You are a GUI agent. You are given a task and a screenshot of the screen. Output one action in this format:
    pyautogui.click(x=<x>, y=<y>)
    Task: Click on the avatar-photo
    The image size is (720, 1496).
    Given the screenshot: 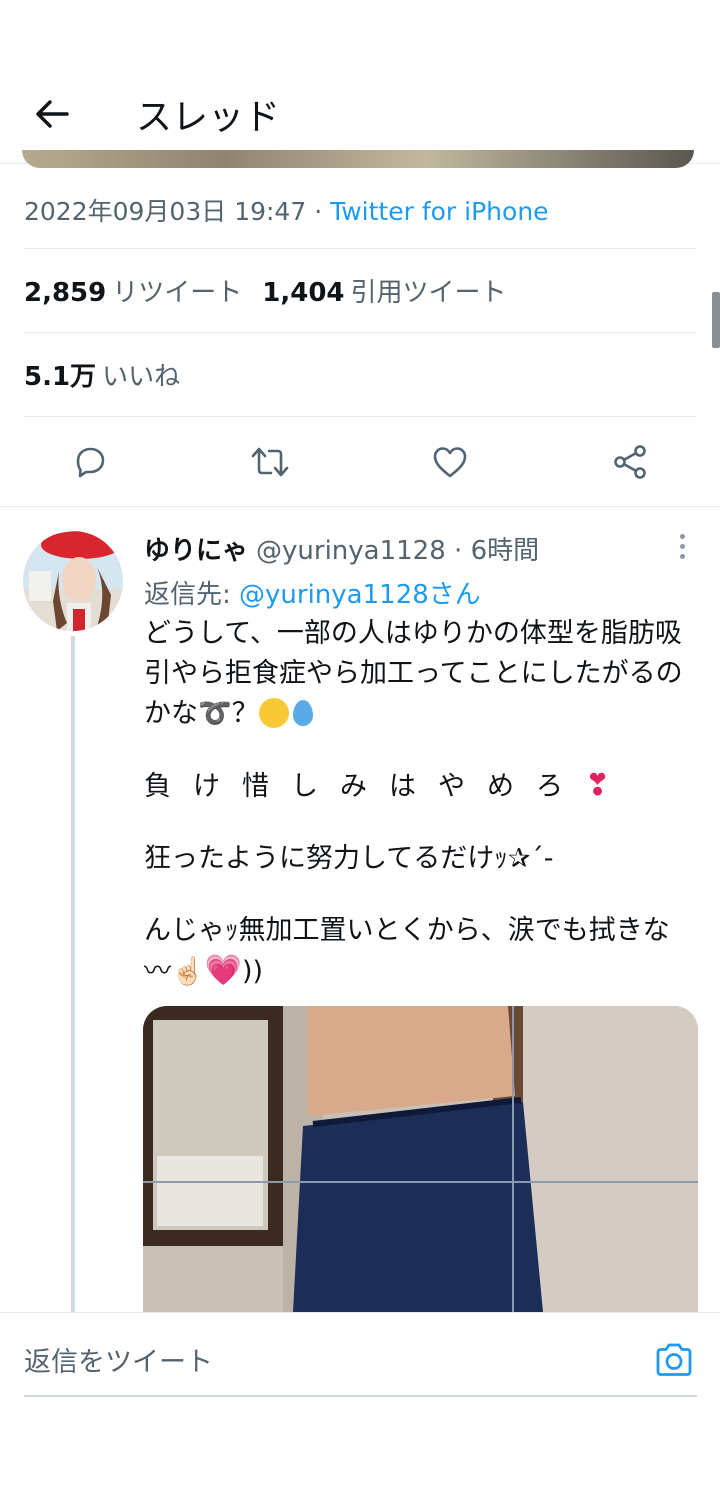 What is the action you would take?
    pyautogui.click(x=73, y=581)
    